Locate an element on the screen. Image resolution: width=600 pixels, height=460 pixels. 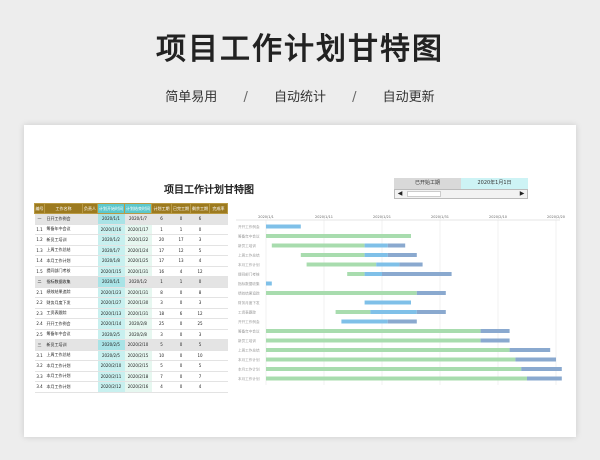
table-cell: 2020/1/24 is located at coordinates (138, 250).